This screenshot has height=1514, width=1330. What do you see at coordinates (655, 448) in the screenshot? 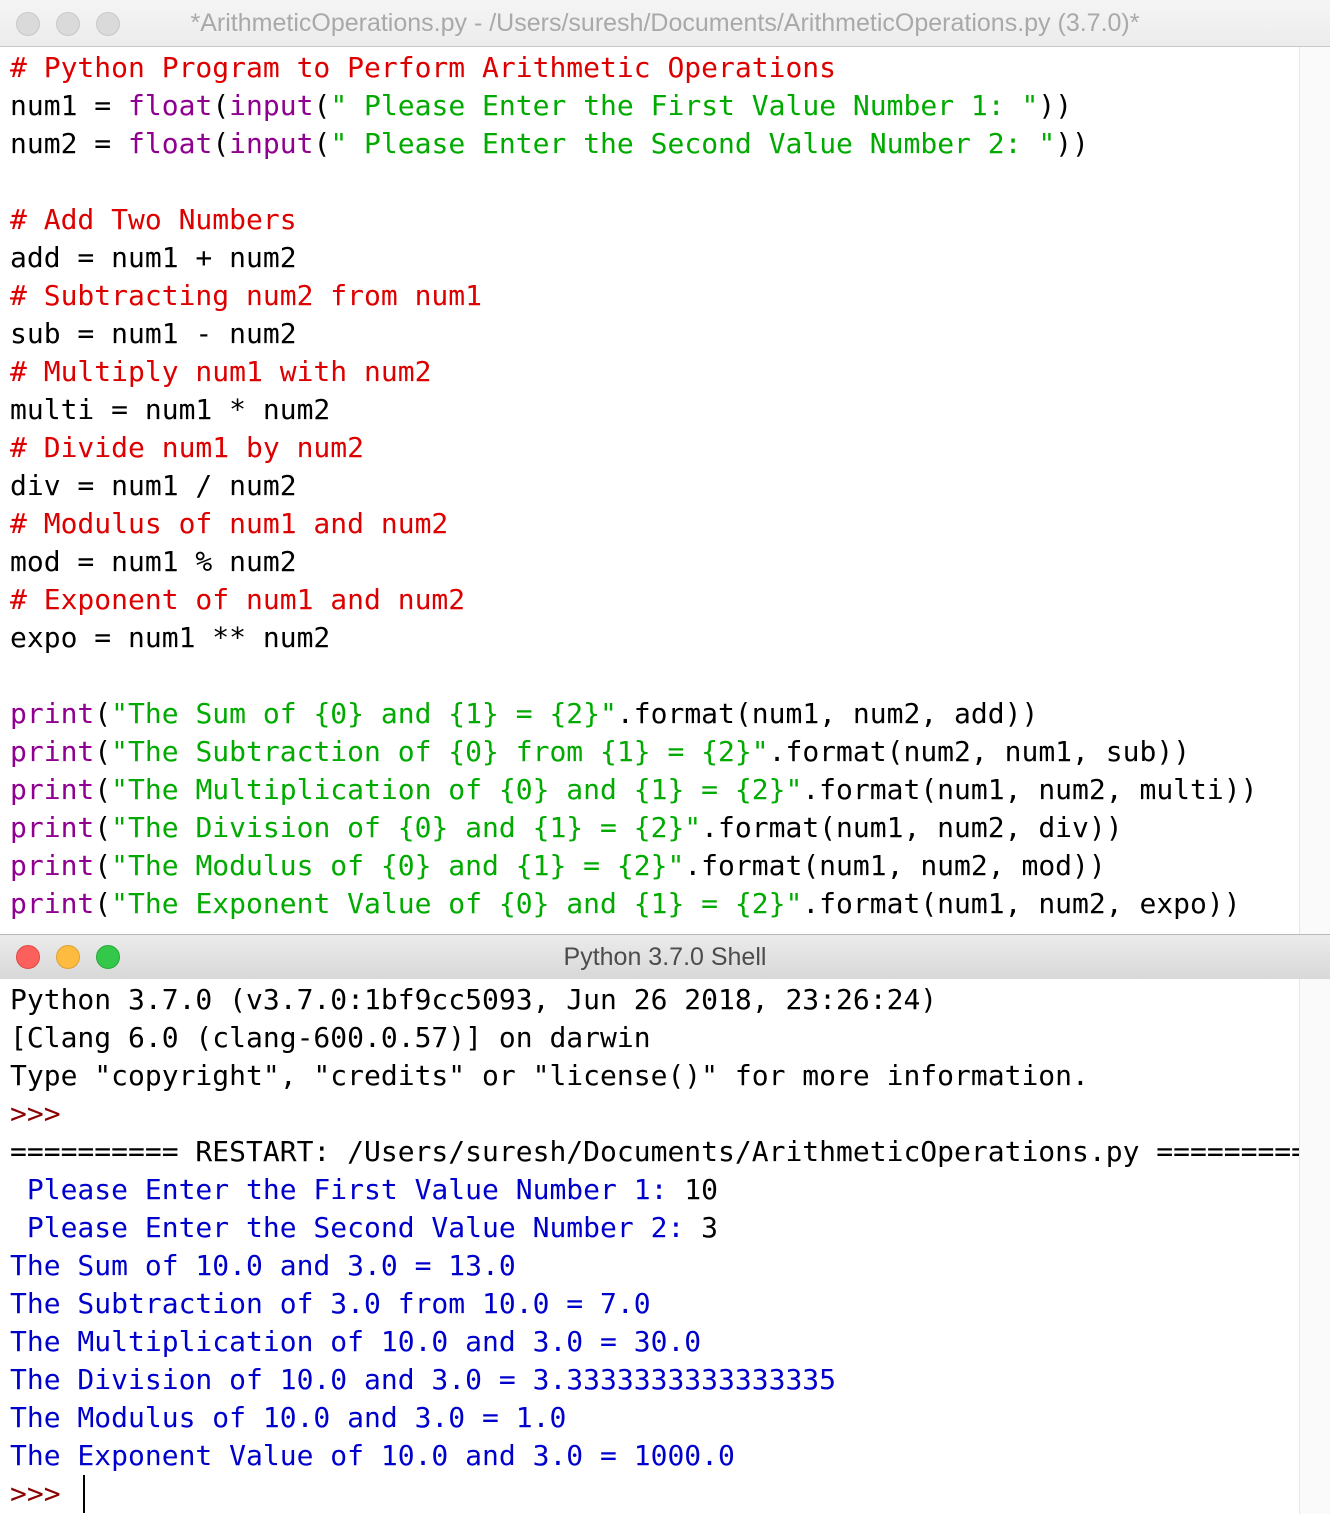
I see `code-line: # Divide num1 by num2` at bounding box center [655, 448].